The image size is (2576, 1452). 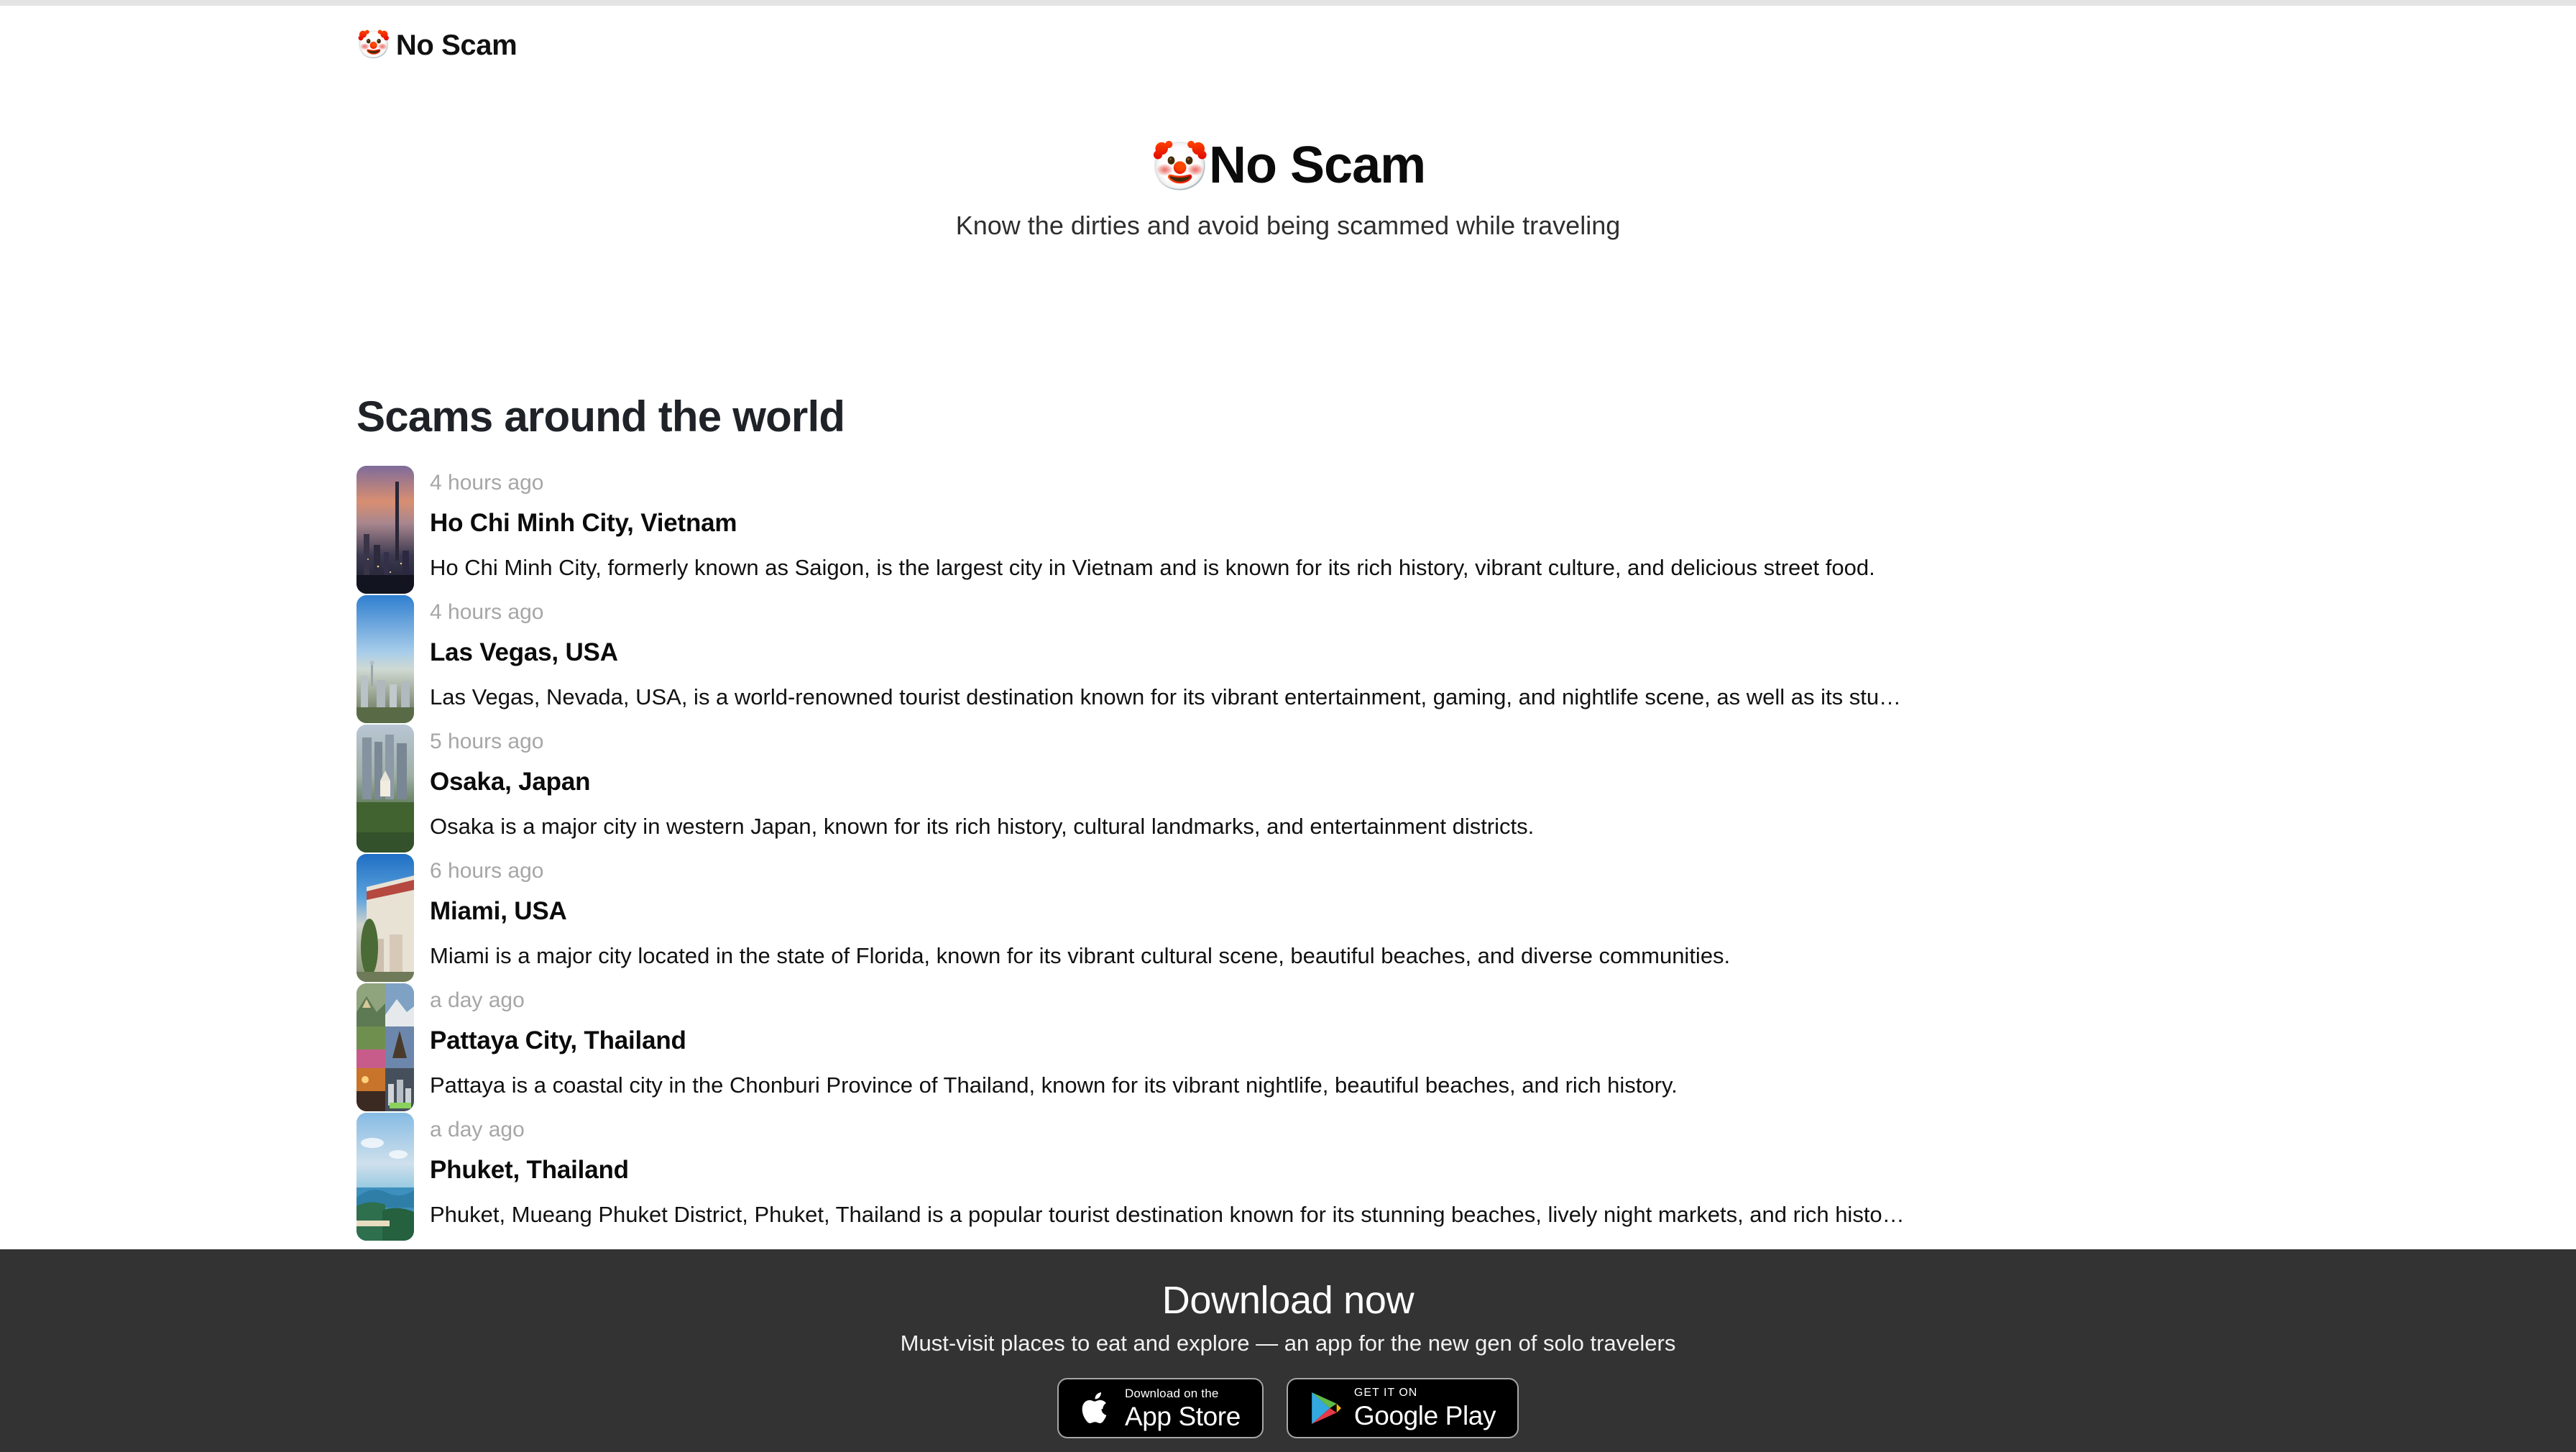 What do you see at coordinates (1288, 1300) in the screenshot?
I see `footer-title: Download now` at bounding box center [1288, 1300].